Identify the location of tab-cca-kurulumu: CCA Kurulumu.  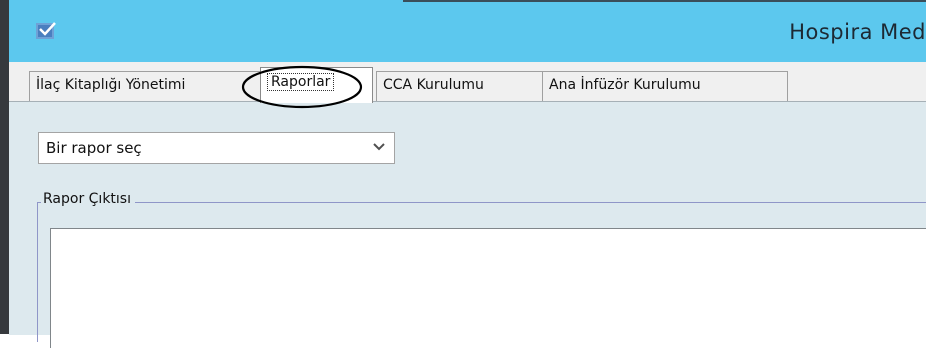
(459, 86).